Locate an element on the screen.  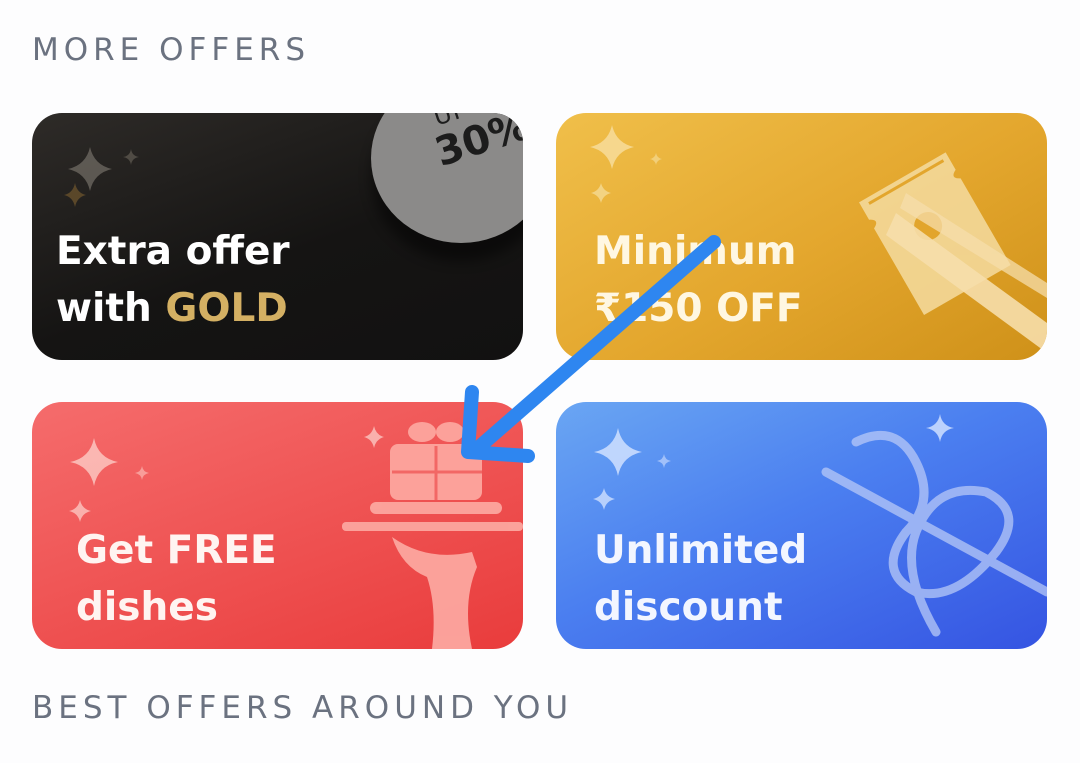
unlimited-card-line2: discount is located at coordinates (688, 607).